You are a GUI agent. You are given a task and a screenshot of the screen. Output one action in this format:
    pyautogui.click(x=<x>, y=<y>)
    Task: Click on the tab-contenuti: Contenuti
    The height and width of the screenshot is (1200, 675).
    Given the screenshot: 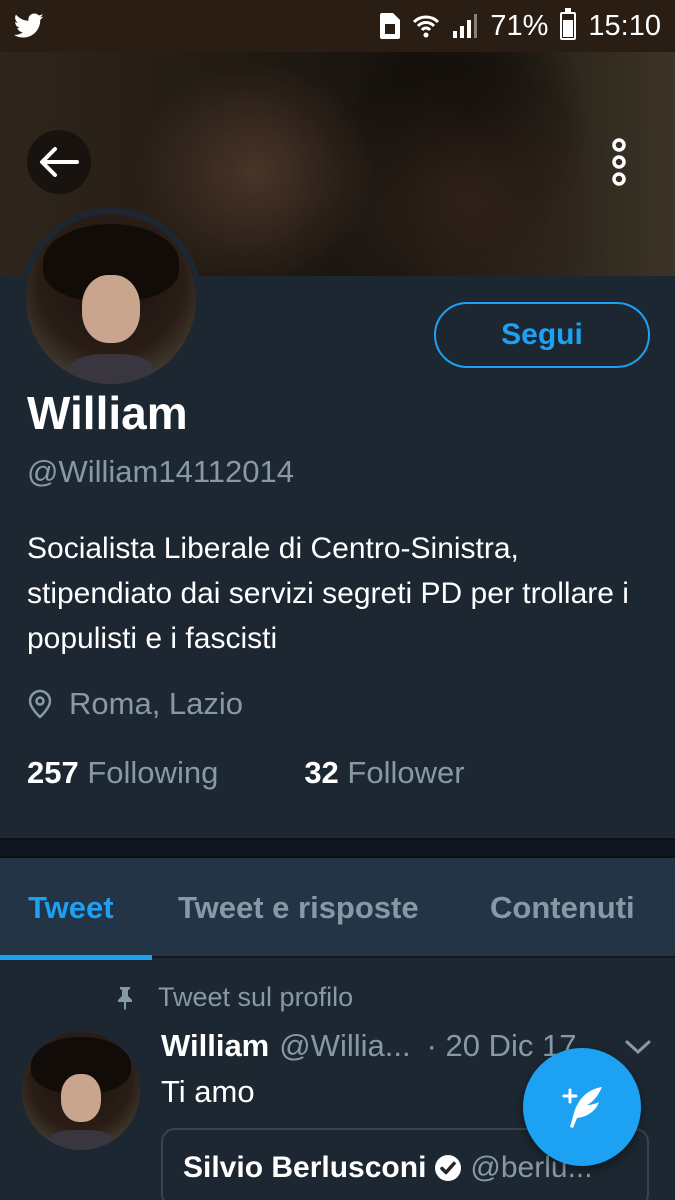 What is the action you would take?
    pyautogui.click(x=549, y=908)
    